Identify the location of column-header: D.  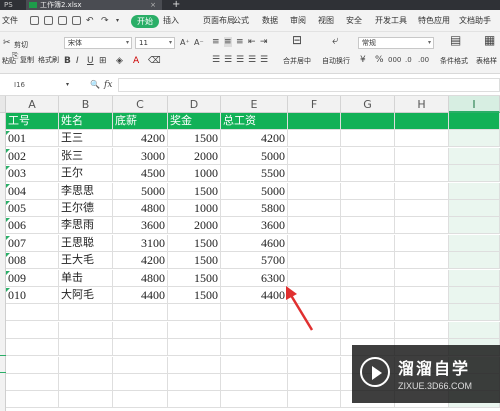
(194, 104).